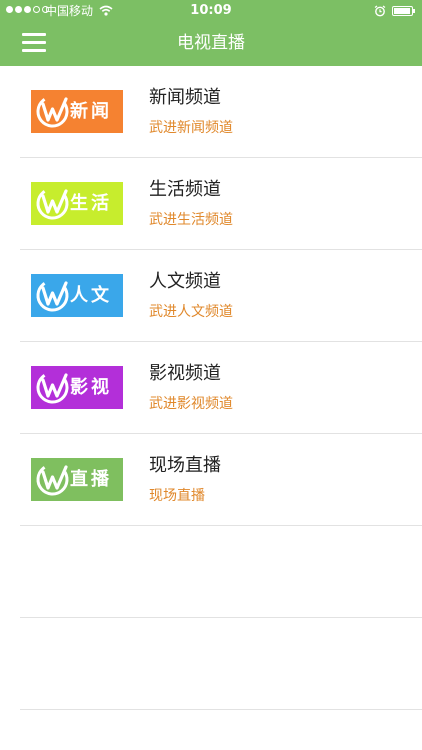 The width and height of the screenshot is (422, 750). Describe the element at coordinates (380, 12) in the screenshot. I see `alarm-icon` at that location.